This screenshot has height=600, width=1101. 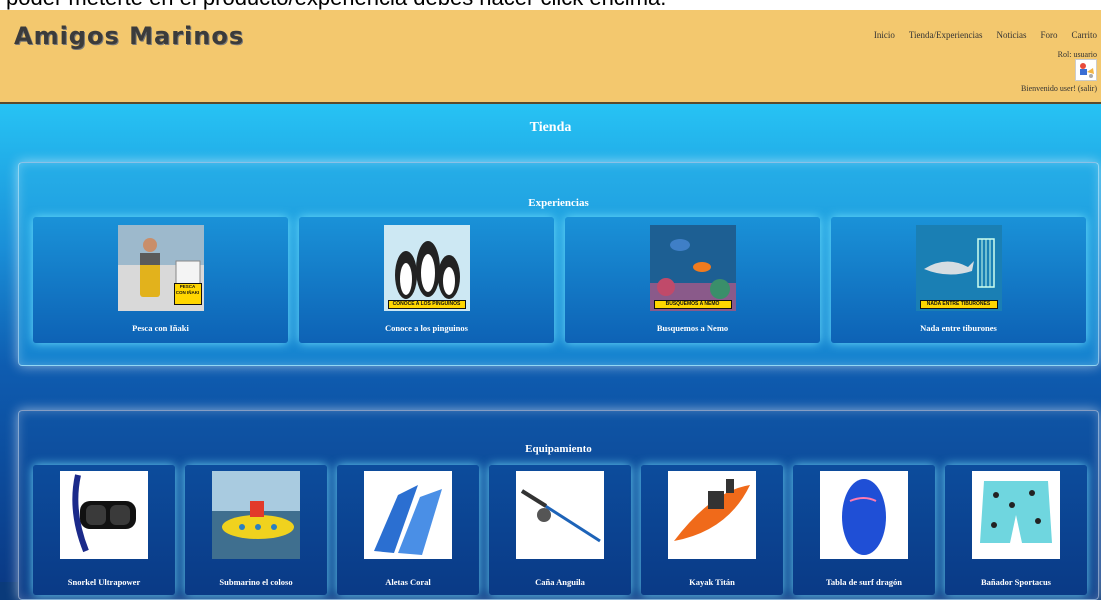 I want to click on equipment-title: Equipamiento, so click(x=558, y=449).